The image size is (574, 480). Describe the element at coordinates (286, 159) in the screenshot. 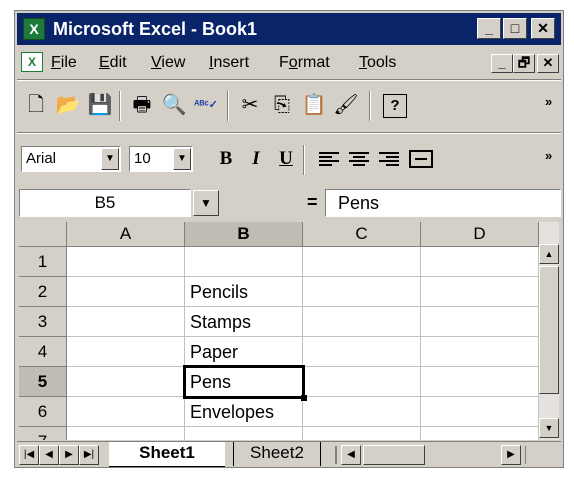

I see `underline-button: U` at that location.